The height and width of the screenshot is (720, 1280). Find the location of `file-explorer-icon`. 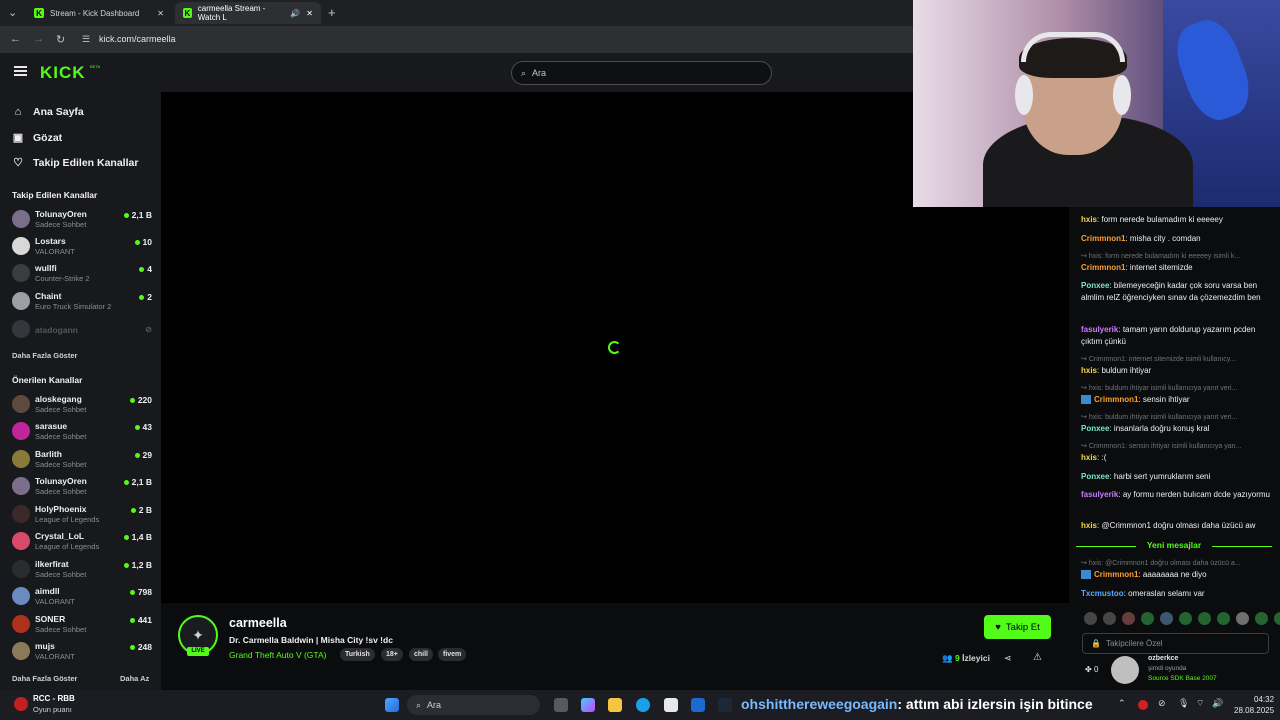

file-explorer-icon is located at coordinates (615, 705).